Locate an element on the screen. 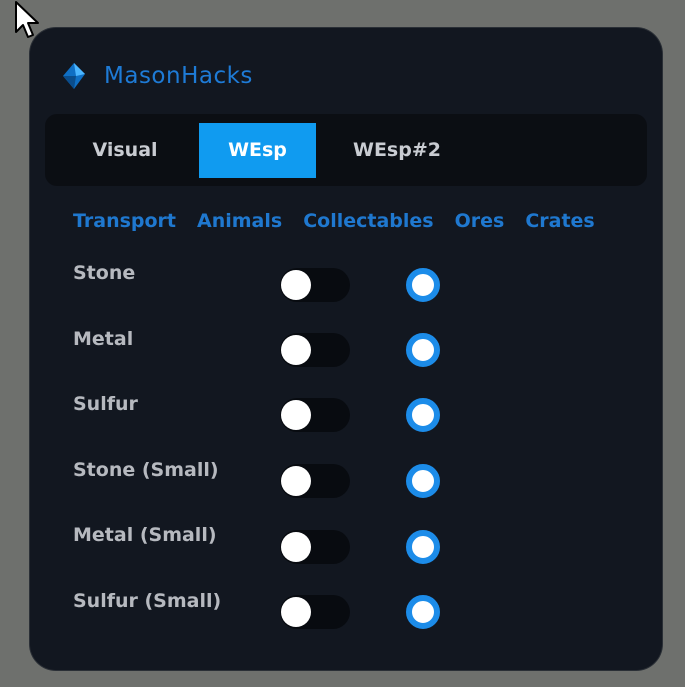 The image size is (685, 687). row-label-sulfur: Sulfur is located at coordinates (105, 404).